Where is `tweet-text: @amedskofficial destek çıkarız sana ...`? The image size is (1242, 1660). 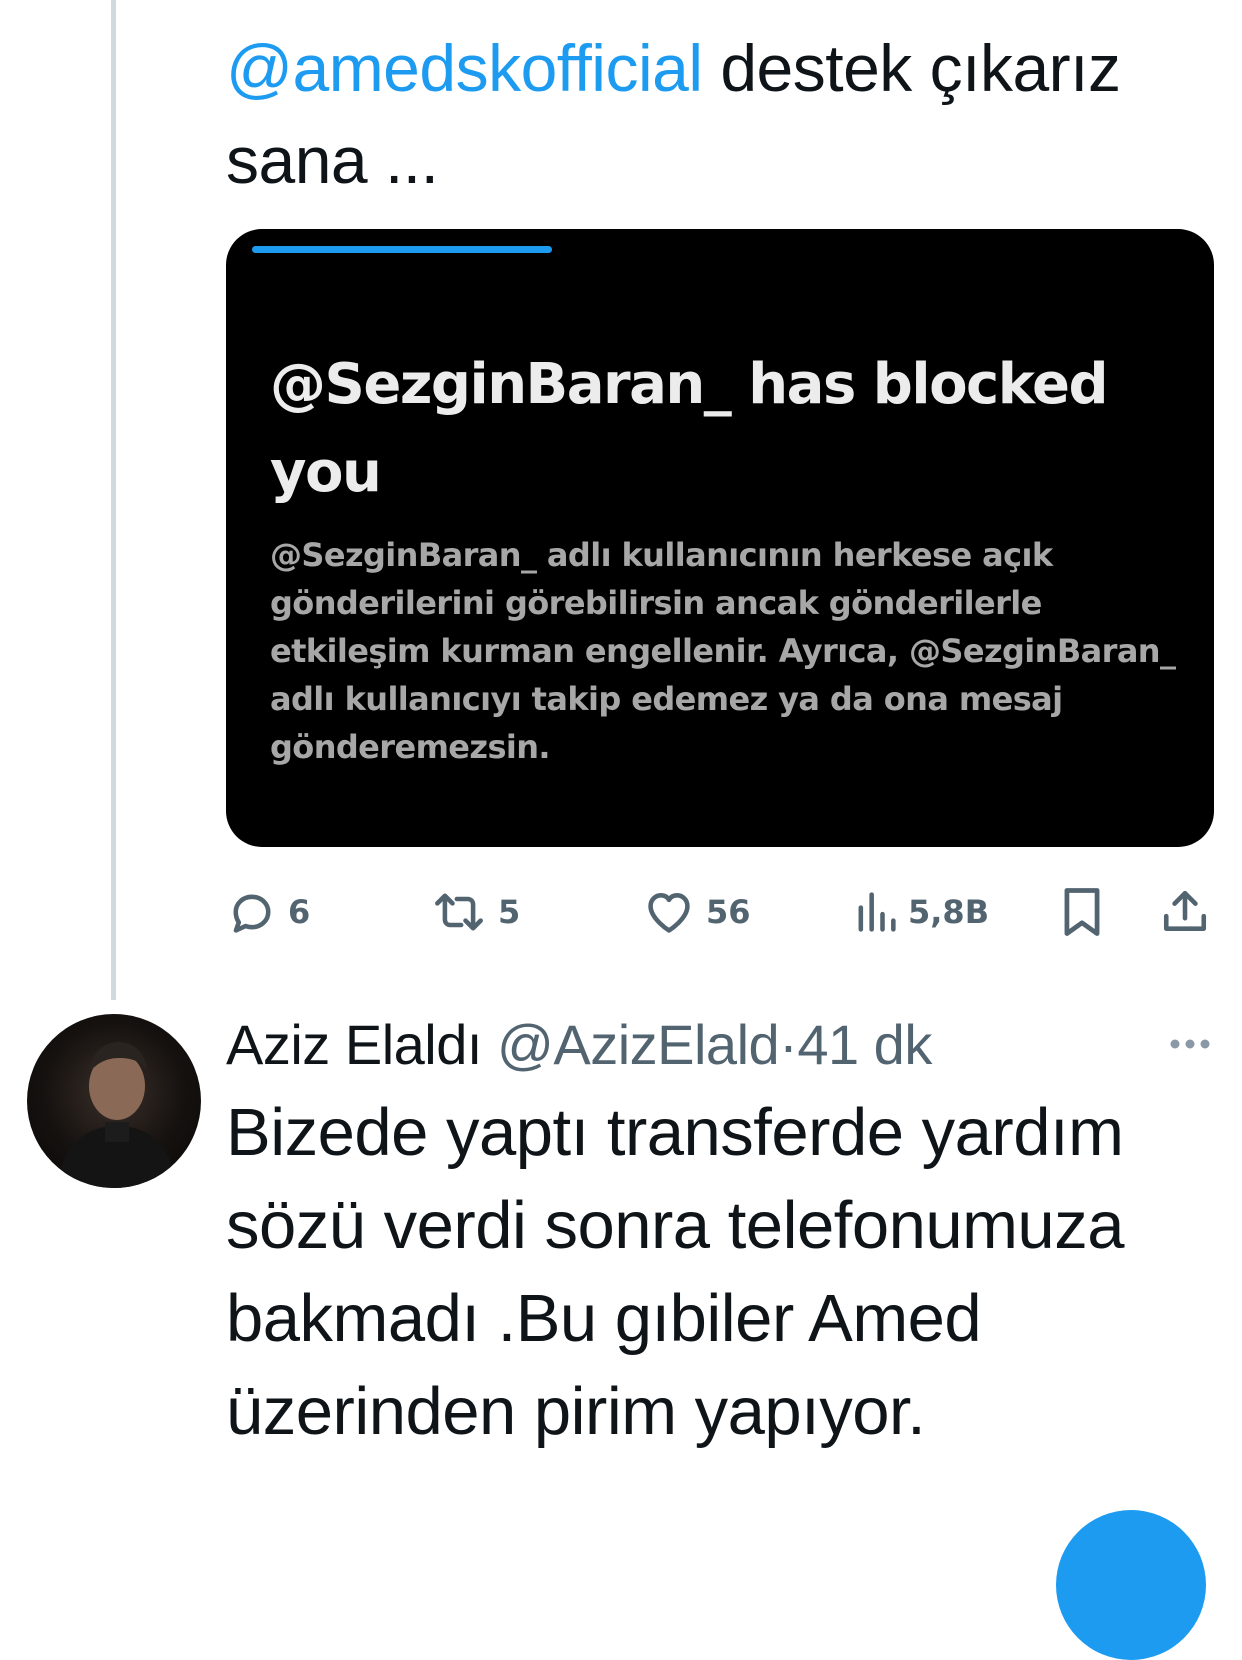
tweet-text: @amedskofficial destek çıkarız sana ... is located at coordinates (716, 114).